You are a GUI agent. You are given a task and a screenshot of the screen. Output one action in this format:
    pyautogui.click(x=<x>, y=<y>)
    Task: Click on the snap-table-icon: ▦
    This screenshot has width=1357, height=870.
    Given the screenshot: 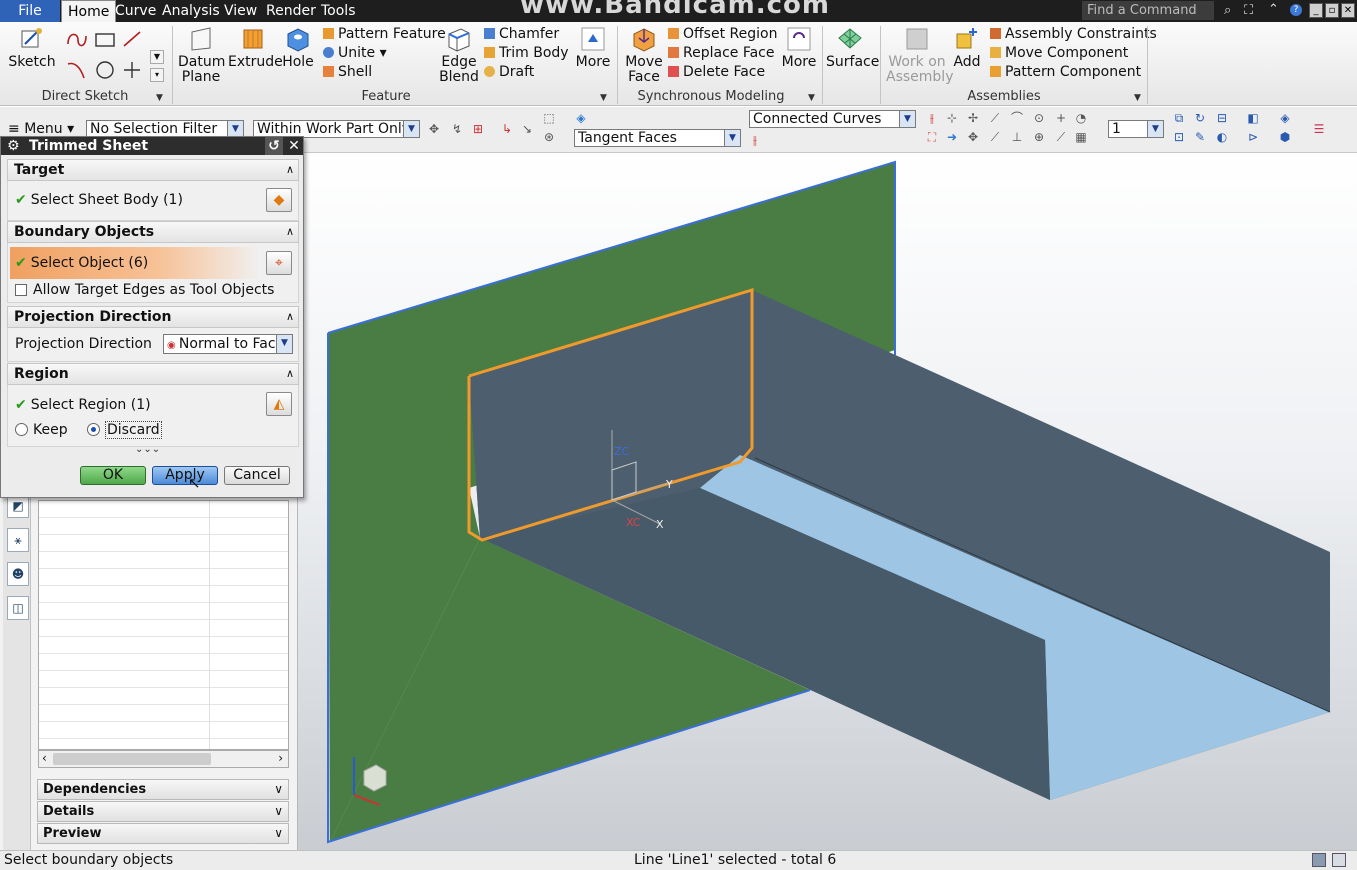 What is the action you would take?
    pyautogui.click(x=1081, y=137)
    